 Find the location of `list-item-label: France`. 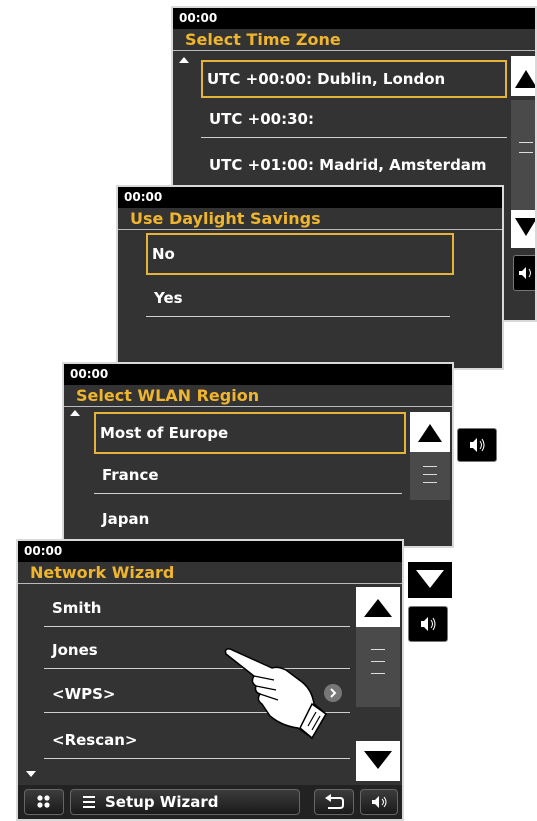

list-item-label: France is located at coordinates (130, 475).